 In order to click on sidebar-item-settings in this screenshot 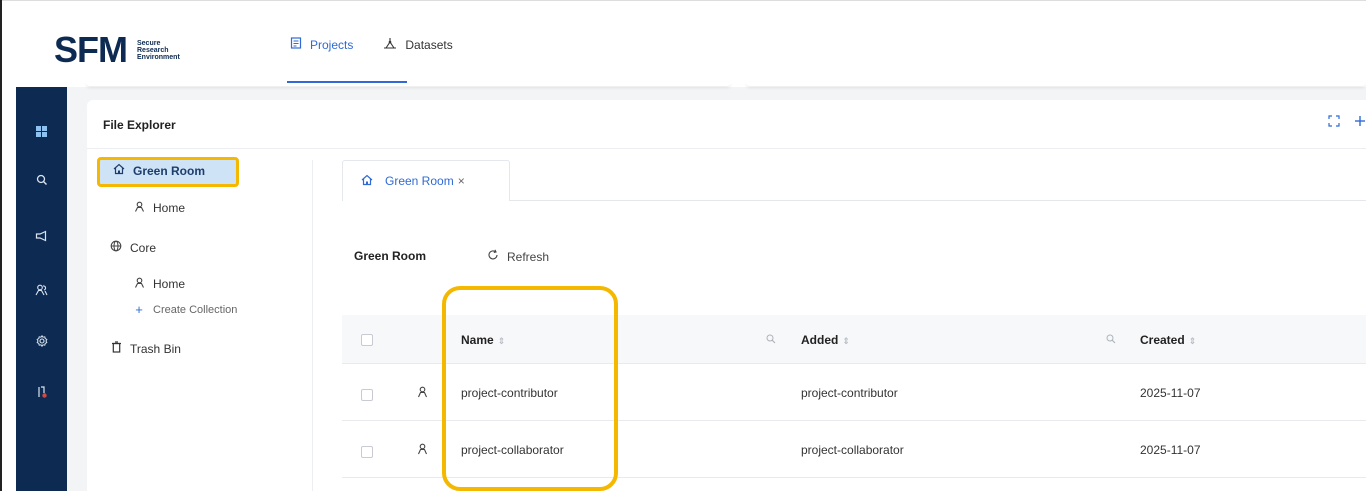, I will do `click(41, 342)`.